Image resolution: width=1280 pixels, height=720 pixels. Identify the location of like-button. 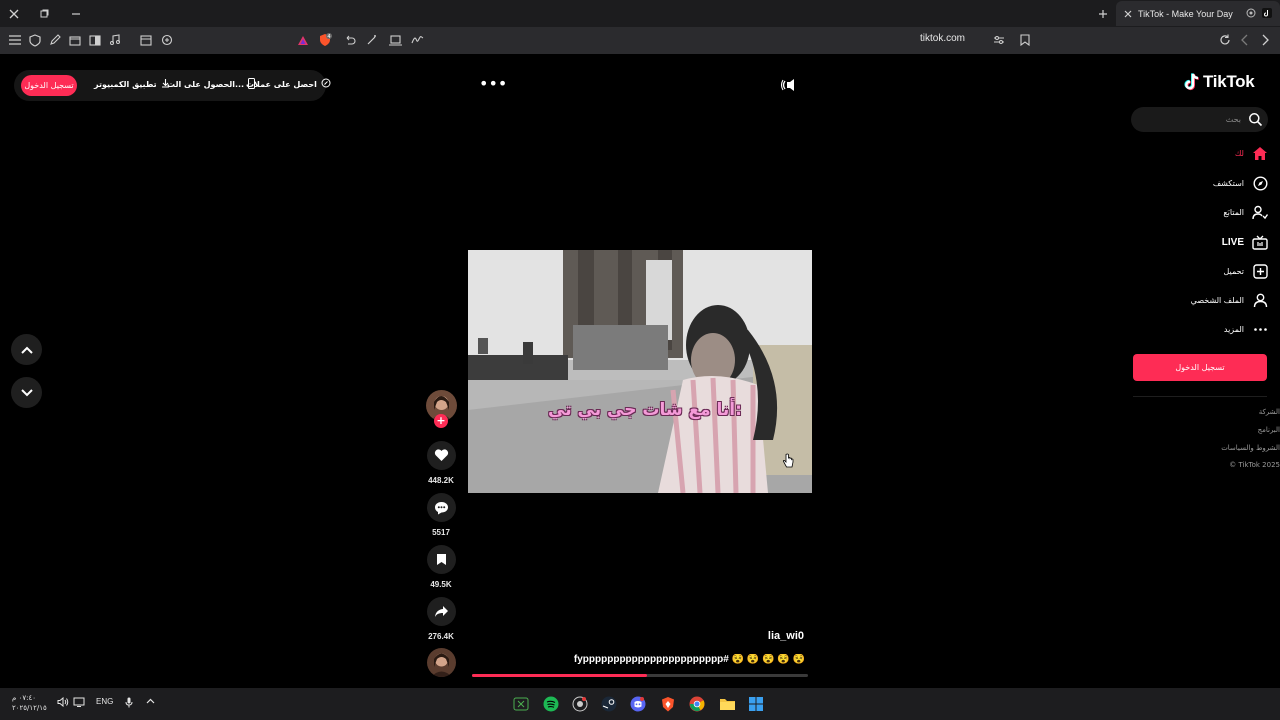
(441, 455).